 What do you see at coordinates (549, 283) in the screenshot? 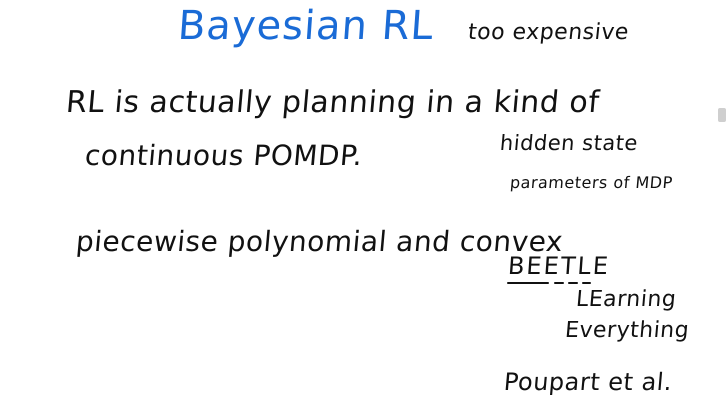
I see `beetle-underline` at bounding box center [549, 283].